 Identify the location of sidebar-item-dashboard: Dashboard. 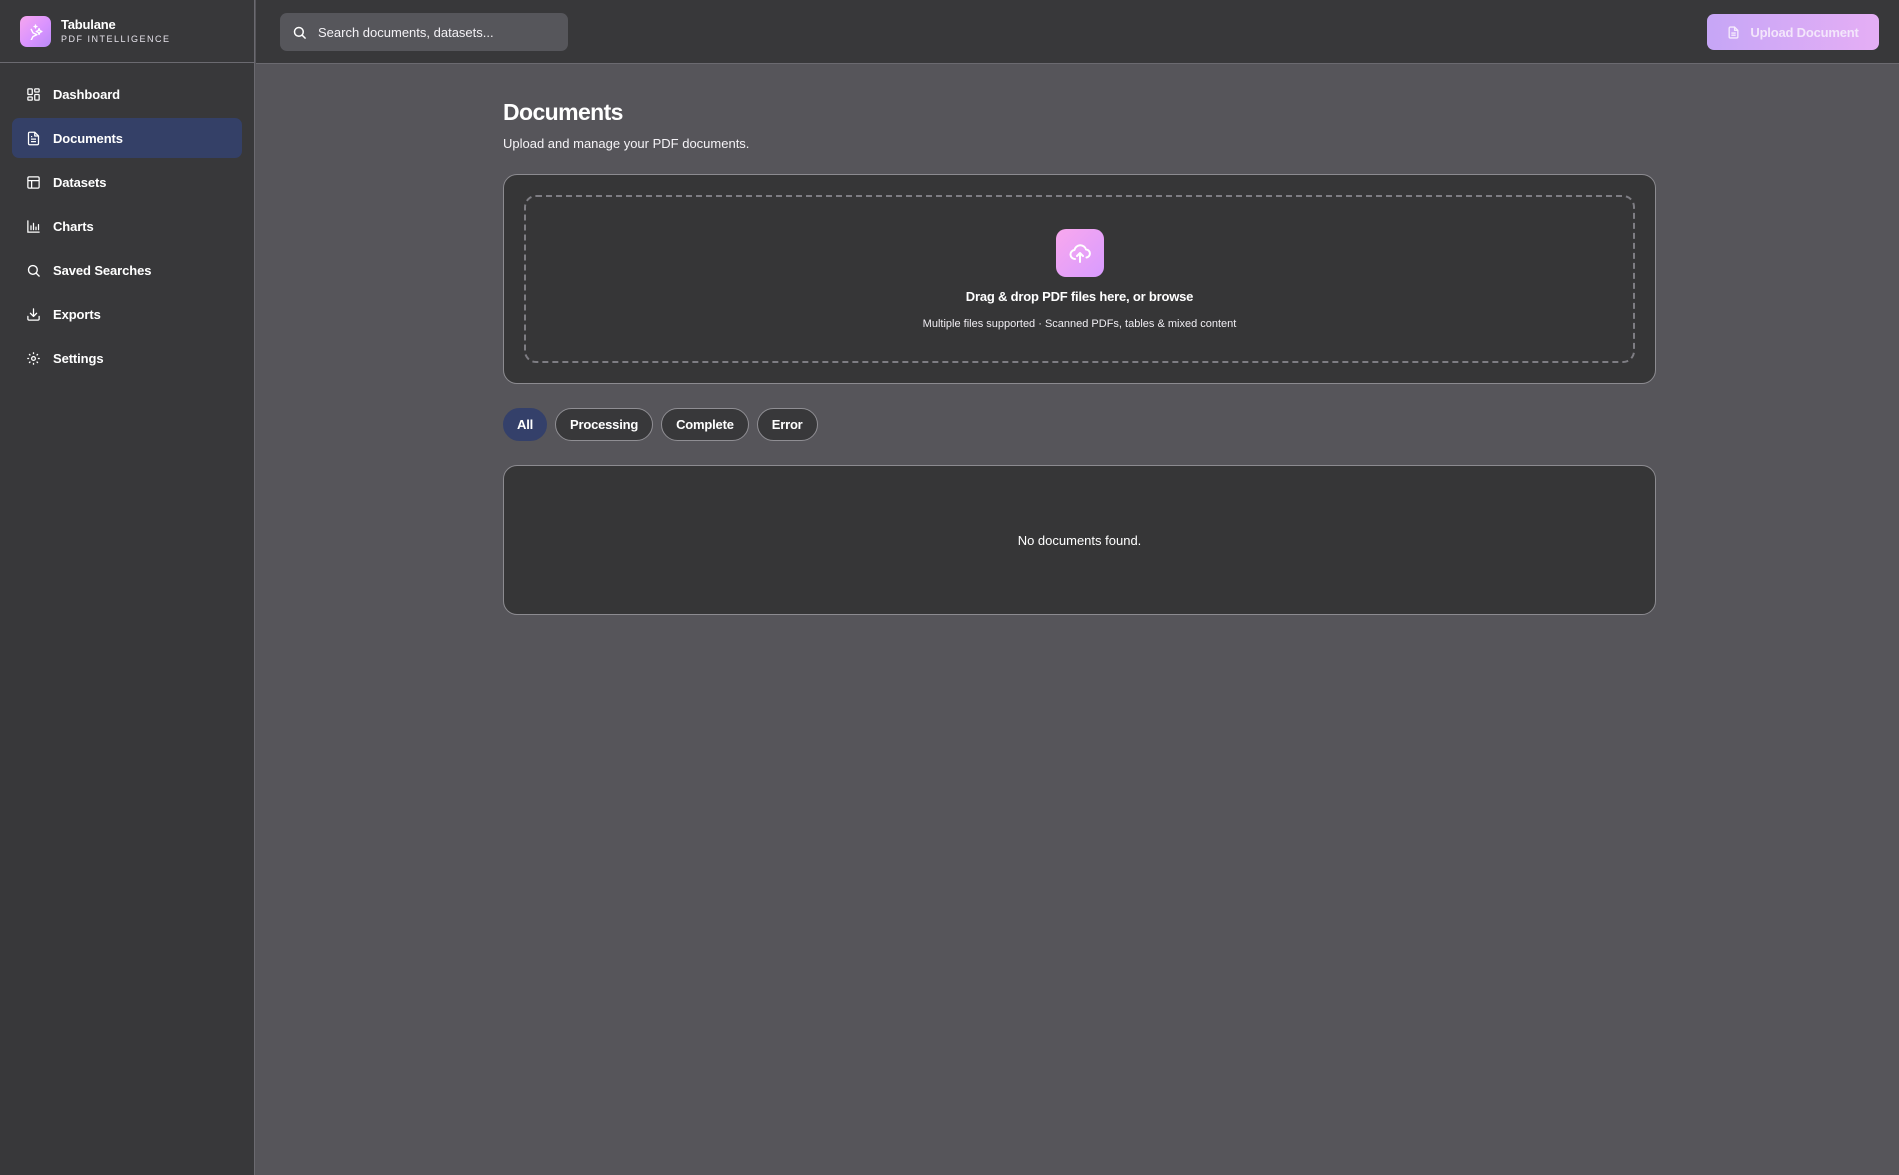
(127, 94).